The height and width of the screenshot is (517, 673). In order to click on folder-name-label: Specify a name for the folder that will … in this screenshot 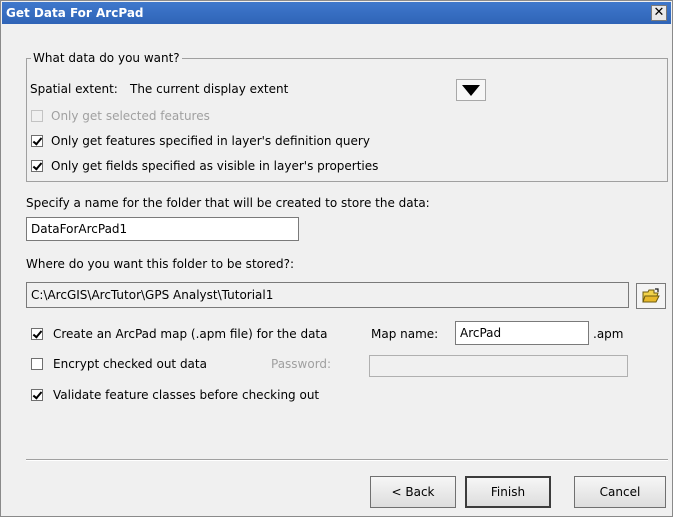, I will do `click(228, 203)`.